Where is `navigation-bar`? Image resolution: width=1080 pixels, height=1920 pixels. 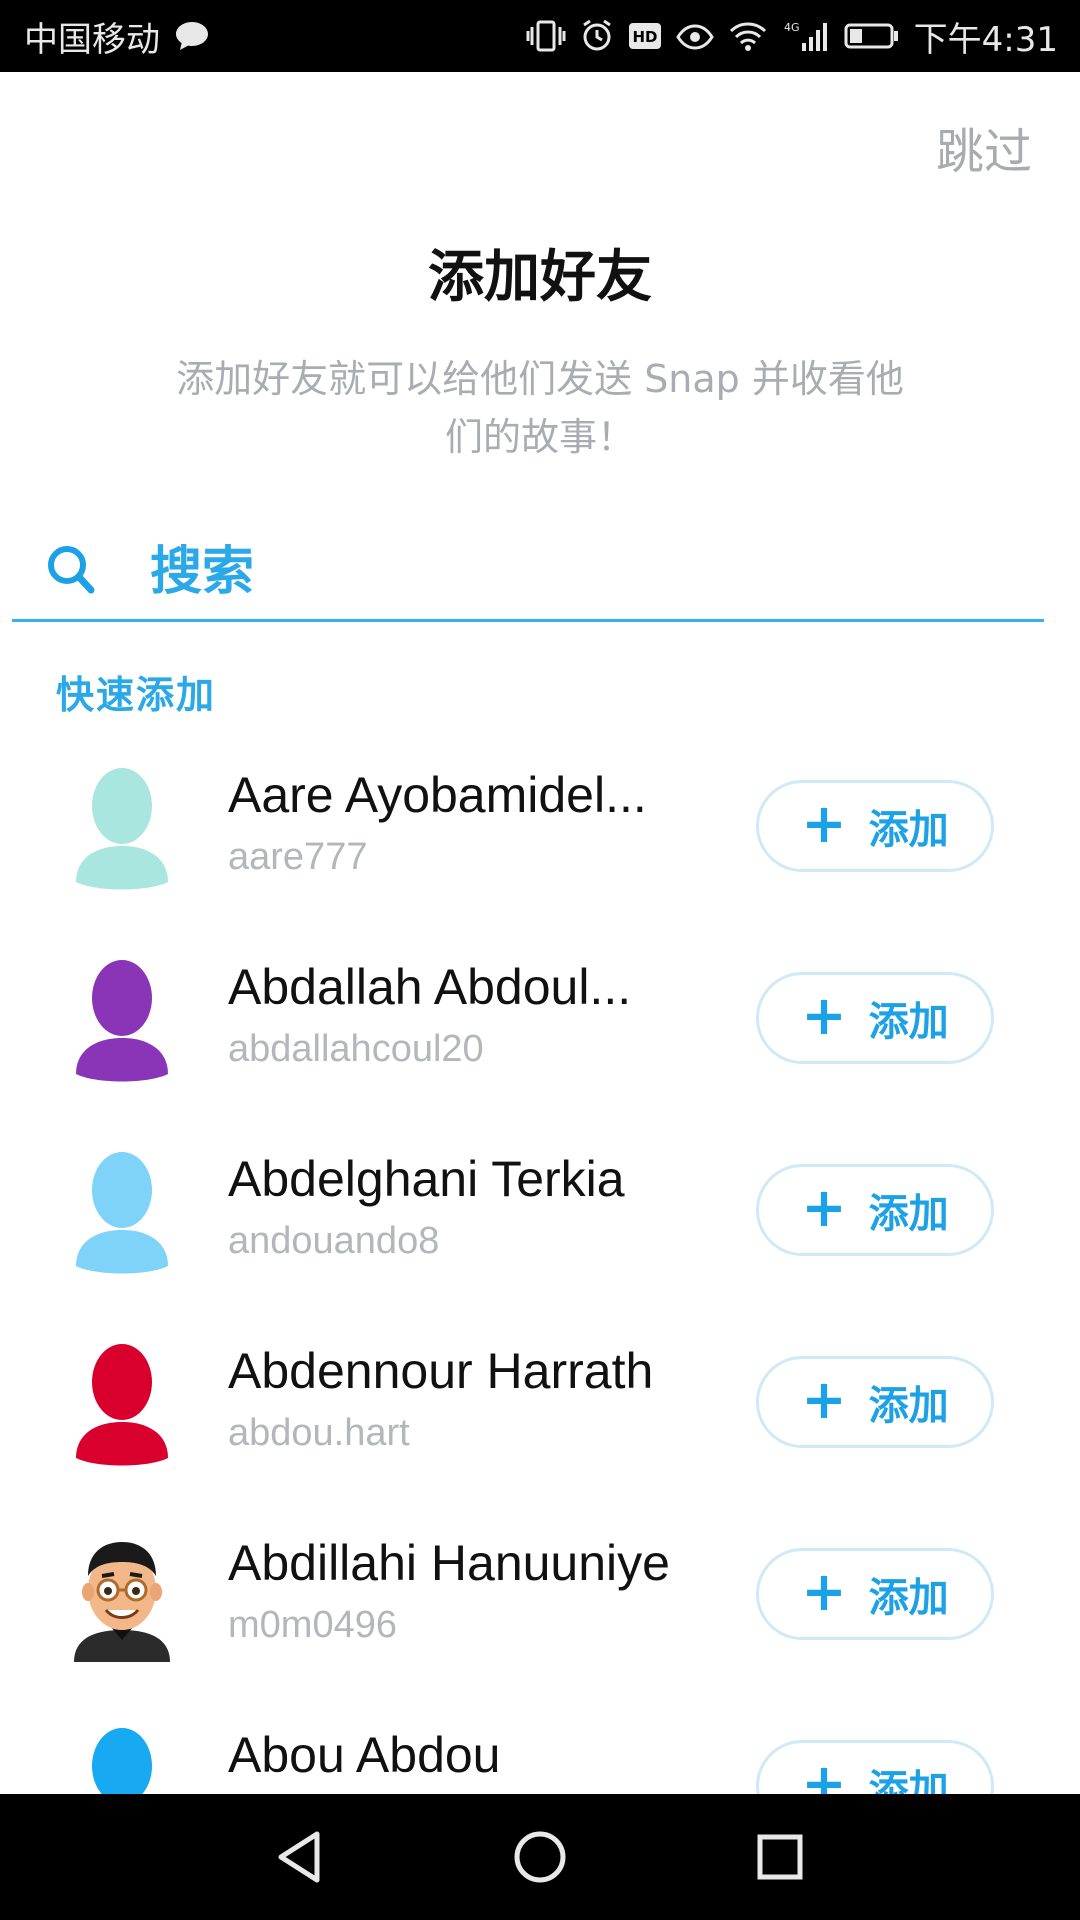
navigation-bar is located at coordinates (540, 1857).